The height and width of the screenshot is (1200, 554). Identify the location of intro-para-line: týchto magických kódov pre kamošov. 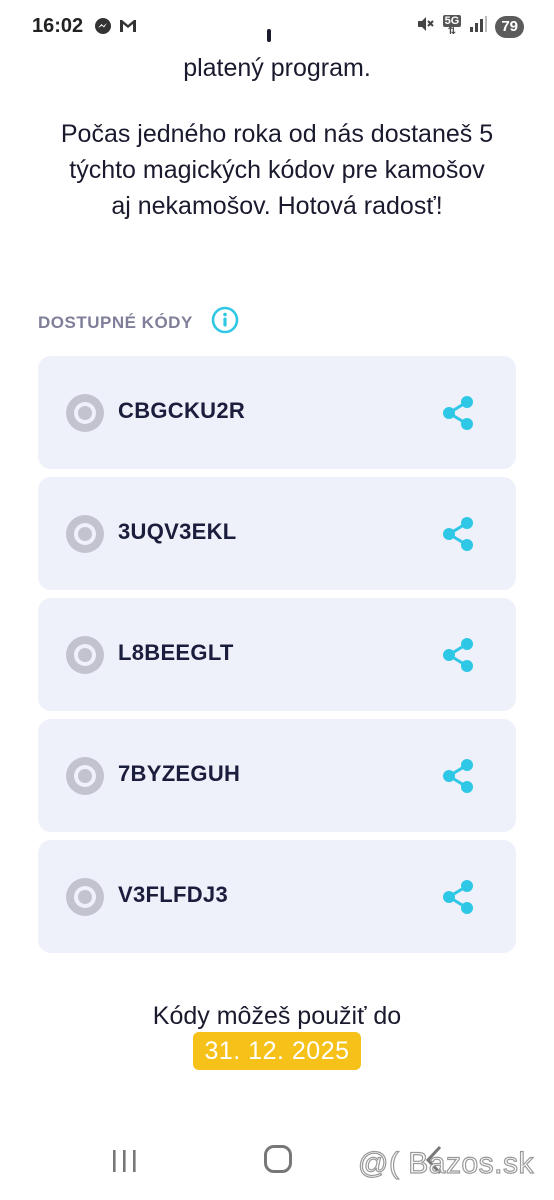
(277, 170).